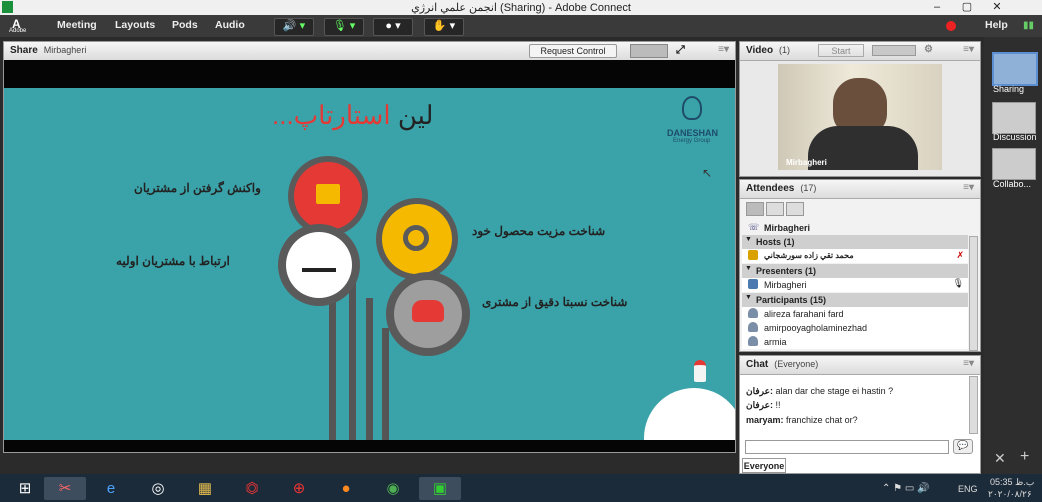 The height and width of the screenshot is (502, 1042). I want to click on request-control-button: Request Control, so click(573, 51).